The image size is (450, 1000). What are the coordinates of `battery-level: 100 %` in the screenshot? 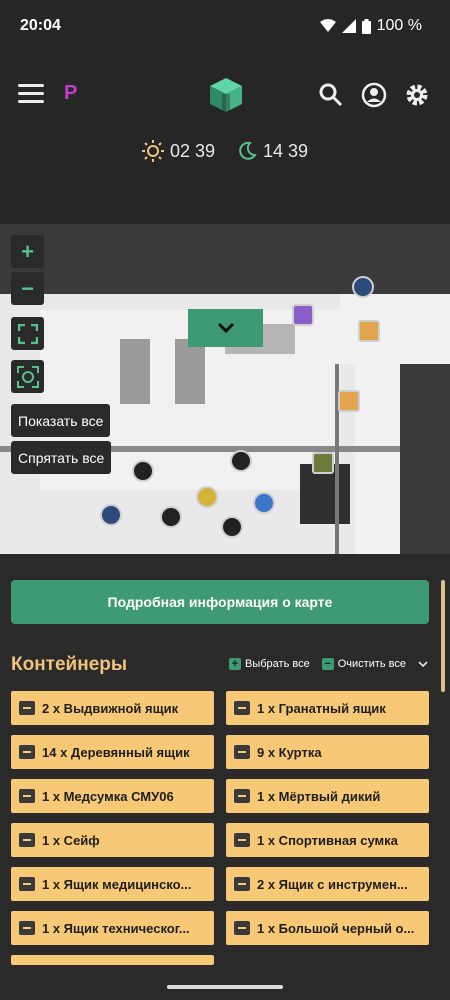 It's located at (399, 25).